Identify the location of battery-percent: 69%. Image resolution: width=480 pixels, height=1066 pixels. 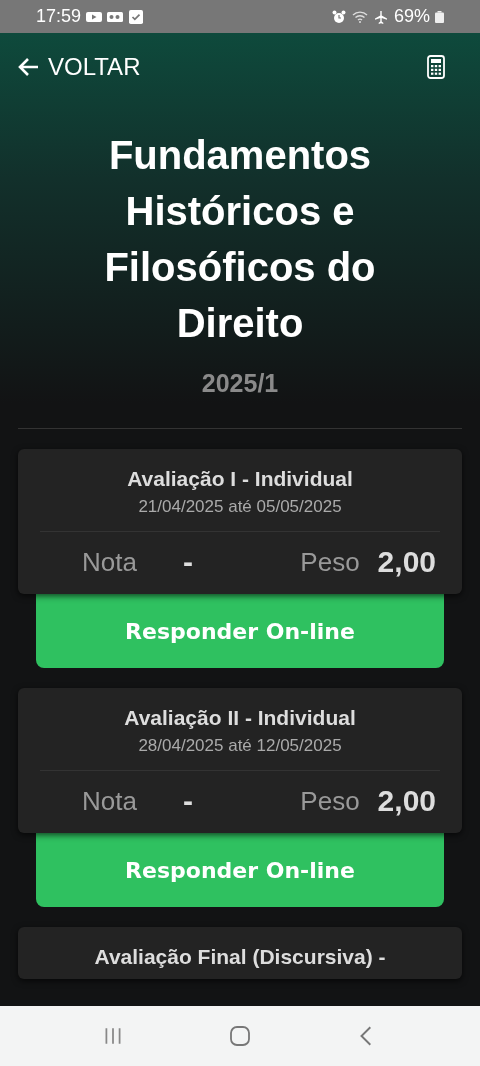
(411, 16).